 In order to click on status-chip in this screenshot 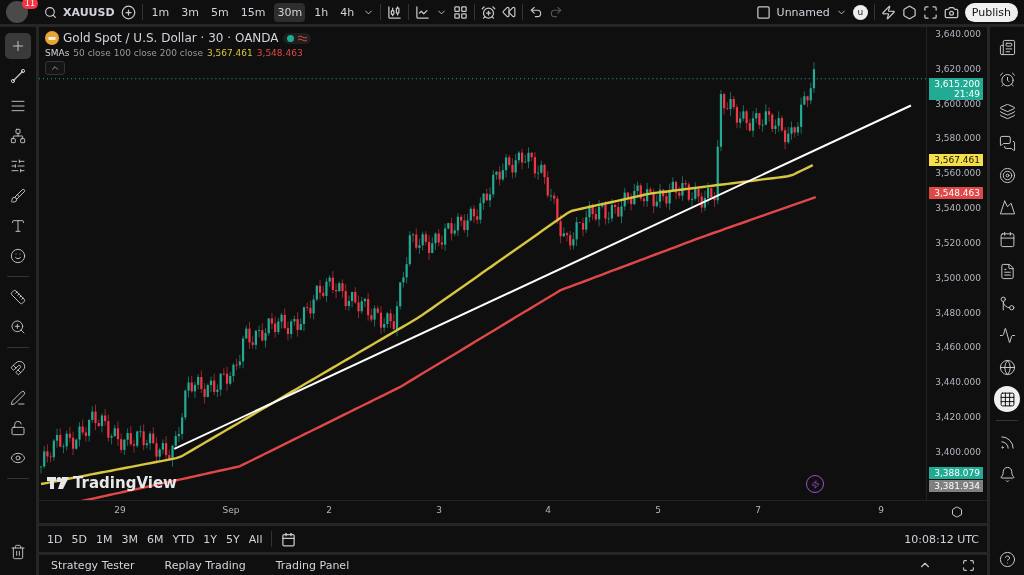, I will do `click(296, 38)`.